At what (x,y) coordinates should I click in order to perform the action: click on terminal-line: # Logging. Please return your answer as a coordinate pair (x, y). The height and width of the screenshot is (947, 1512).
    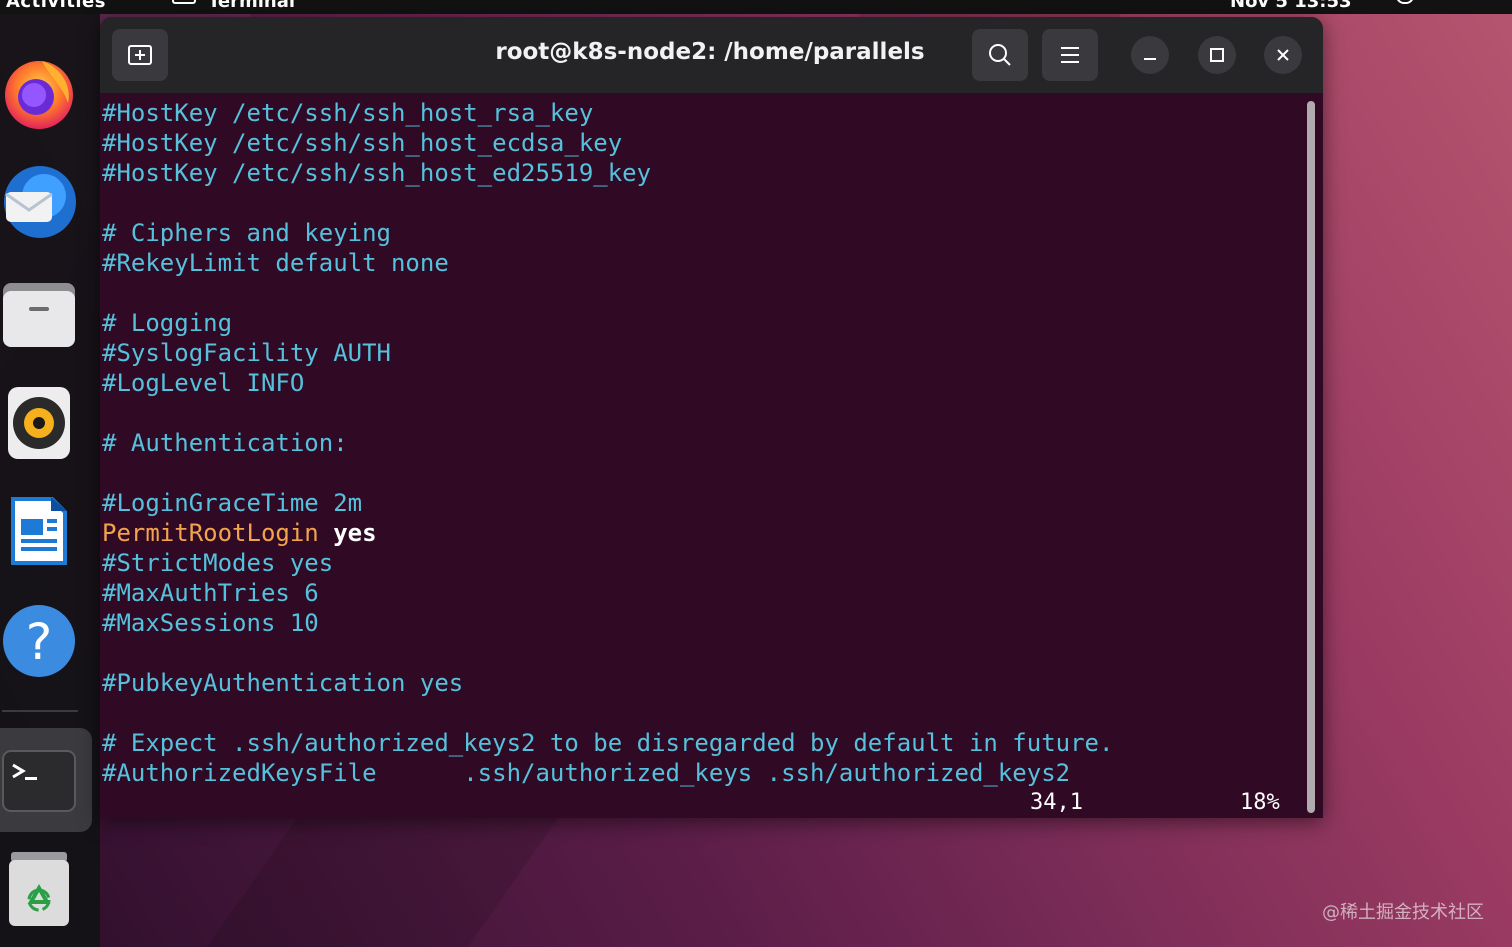
    Looking at the image, I should click on (167, 323).